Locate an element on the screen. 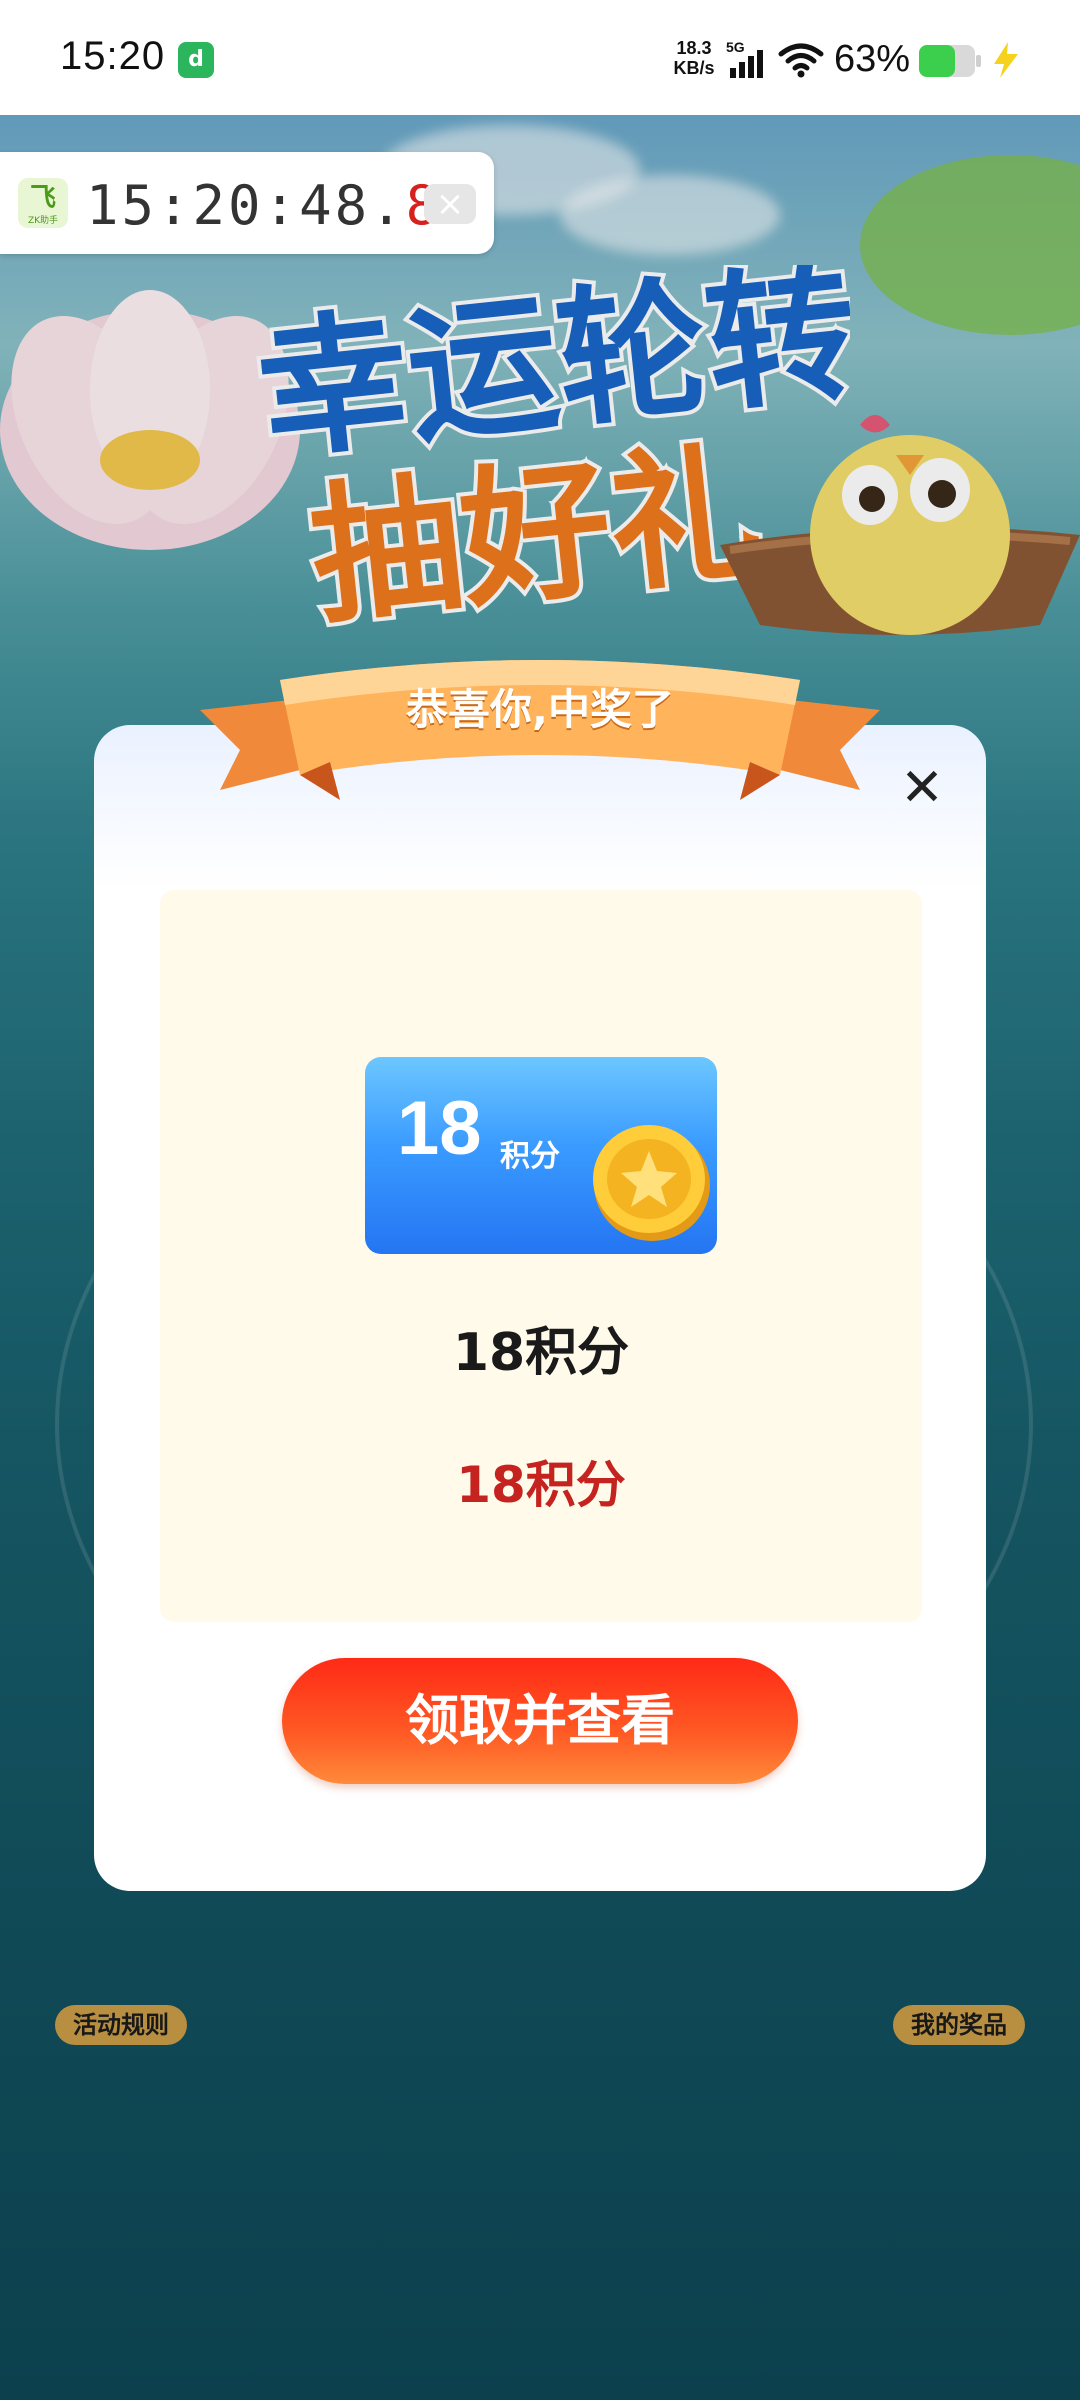 The image size is (1080, 2400). claim-and-view-button: 领取并查看 is located at coordinates (540, 1721).